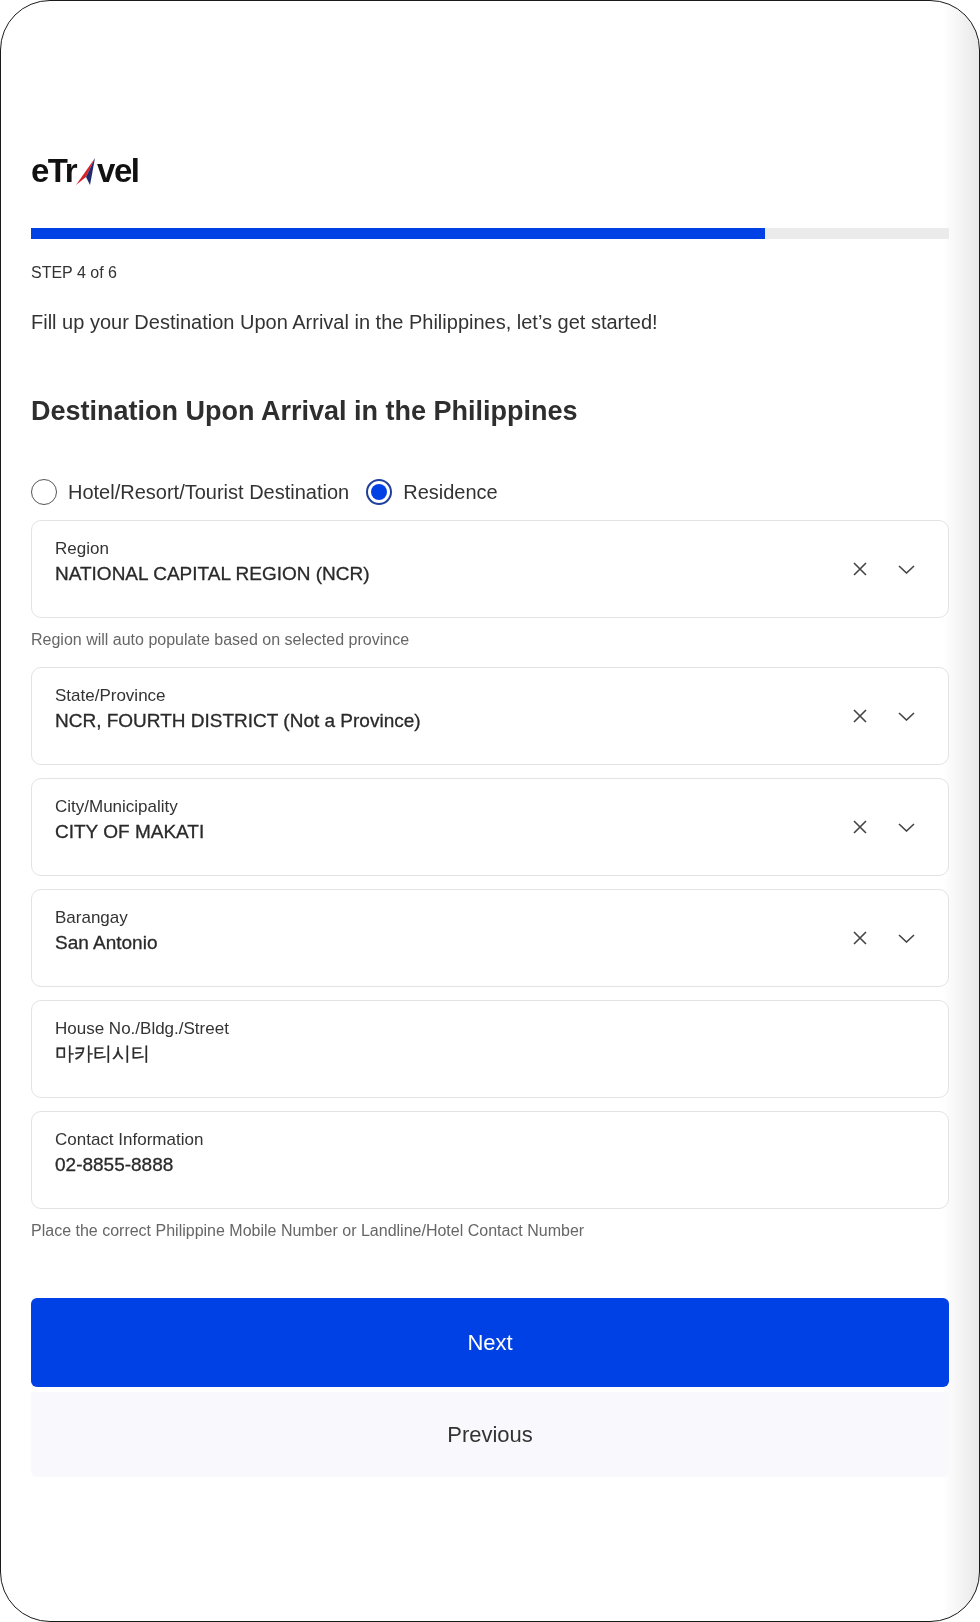 Image resolution: width=980 pixels, height=1622 pixels. I want to click on field-value: 마카티시티, so click(102, 1054).